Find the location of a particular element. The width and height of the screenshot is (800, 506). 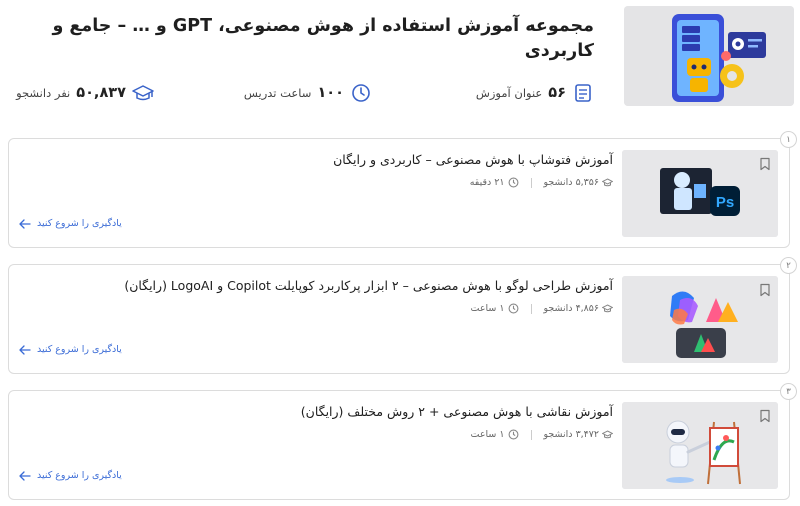

stat-hours-label: ساعت تدریس is located at coordinates (277, 93).